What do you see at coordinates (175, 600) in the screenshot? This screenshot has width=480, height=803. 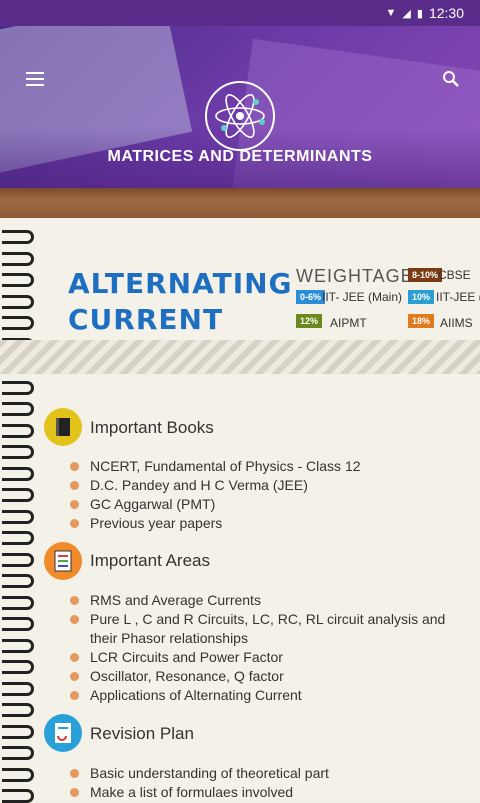 I see `list-item: RMS and Average Currents` at bounding box center [175, 600].